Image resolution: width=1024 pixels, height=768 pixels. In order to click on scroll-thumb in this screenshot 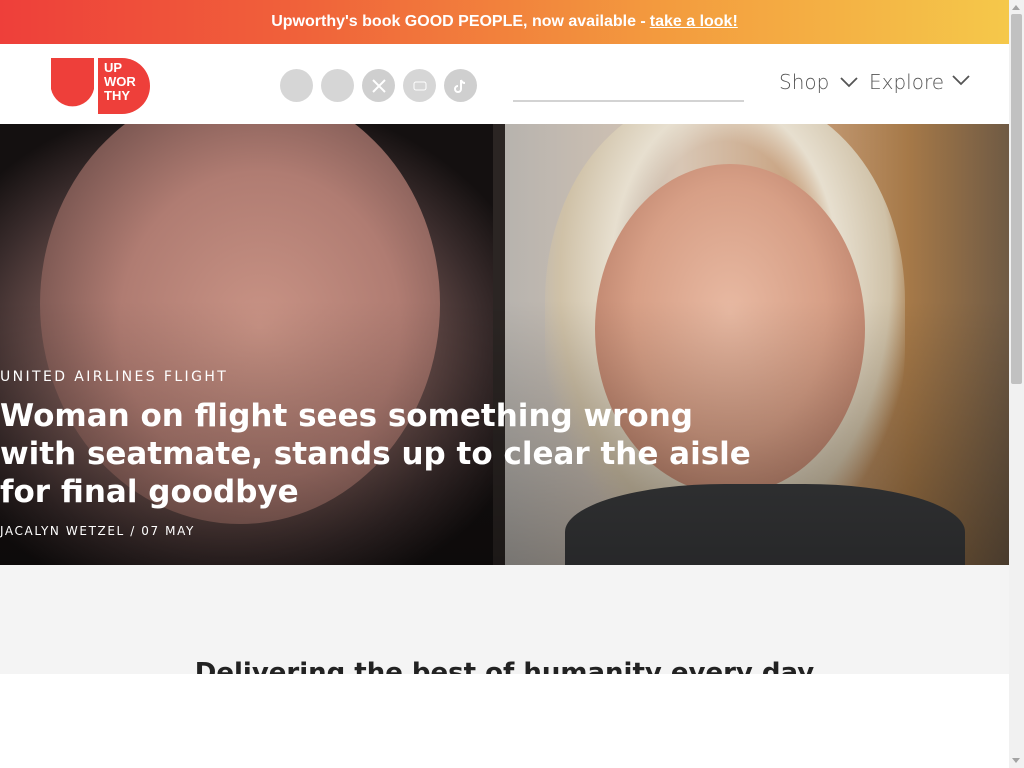, I will do `click(1016, 199)`.